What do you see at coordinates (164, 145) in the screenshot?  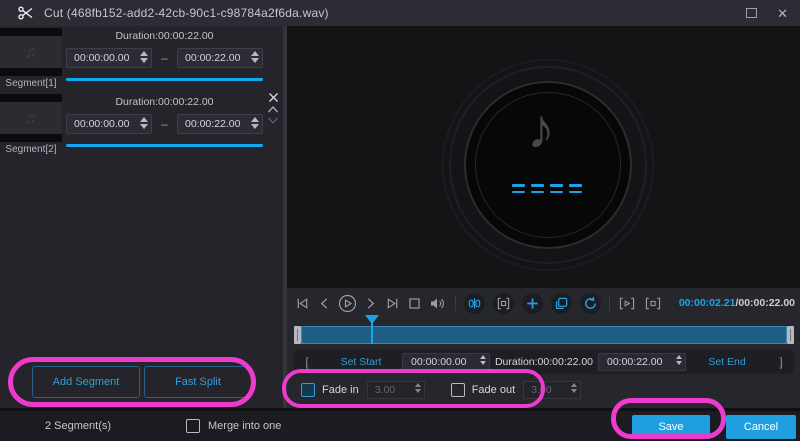 I see `segment-2-range-bar` at bounding box center [164, 145].